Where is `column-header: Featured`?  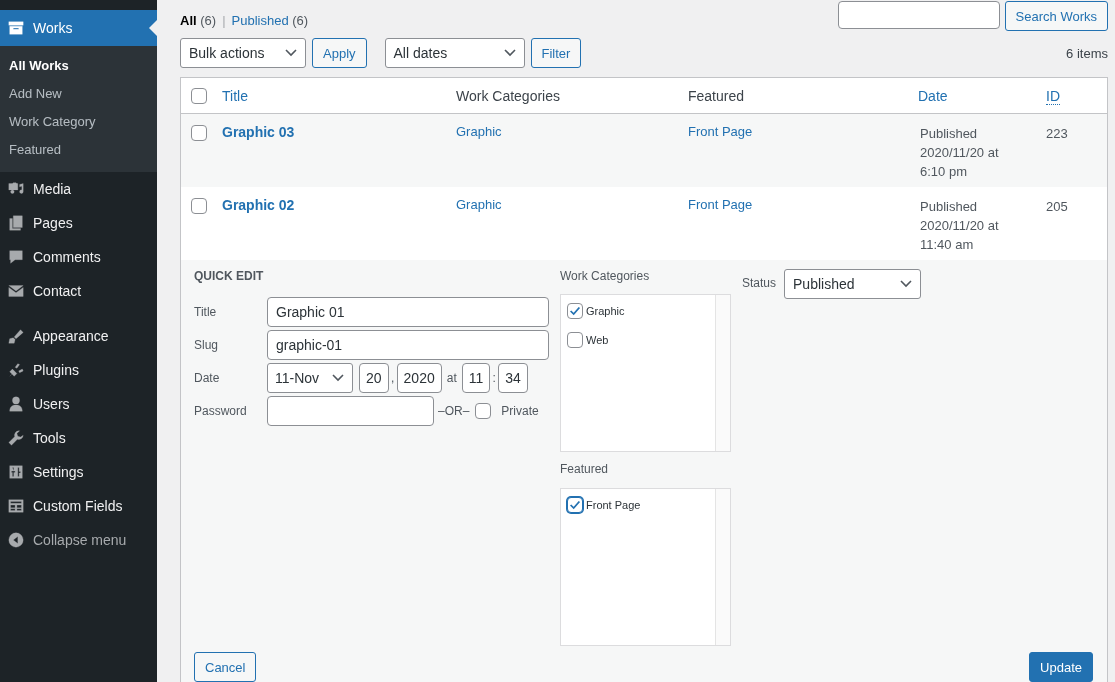 column-header: Featured is located at coordinates (716, 95).